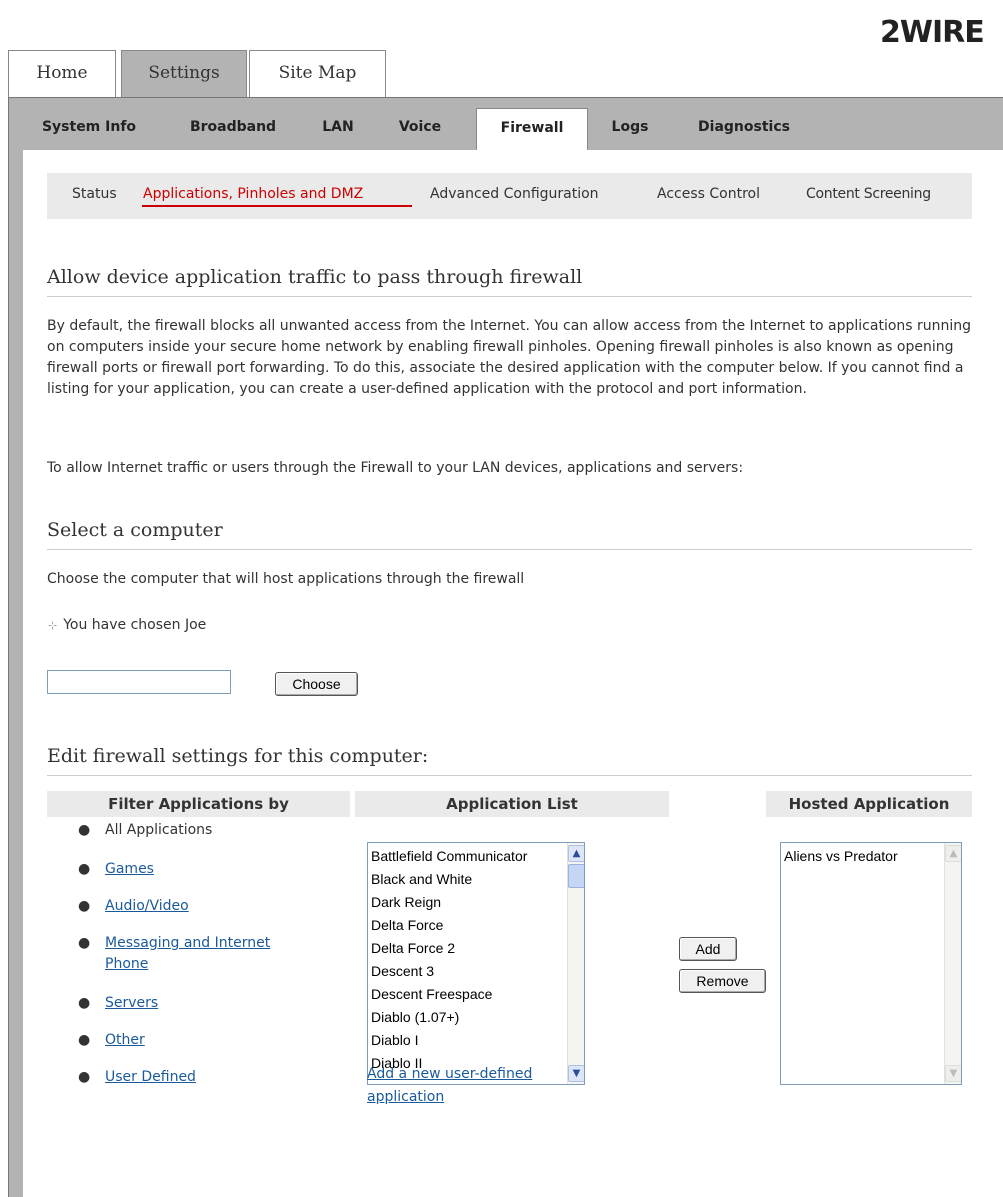  What do you see at coordinates (952, 963) in the screenshot?
I see `hosted-list-scrollbar: ▲ ▼` at bounding box center [952, 963].